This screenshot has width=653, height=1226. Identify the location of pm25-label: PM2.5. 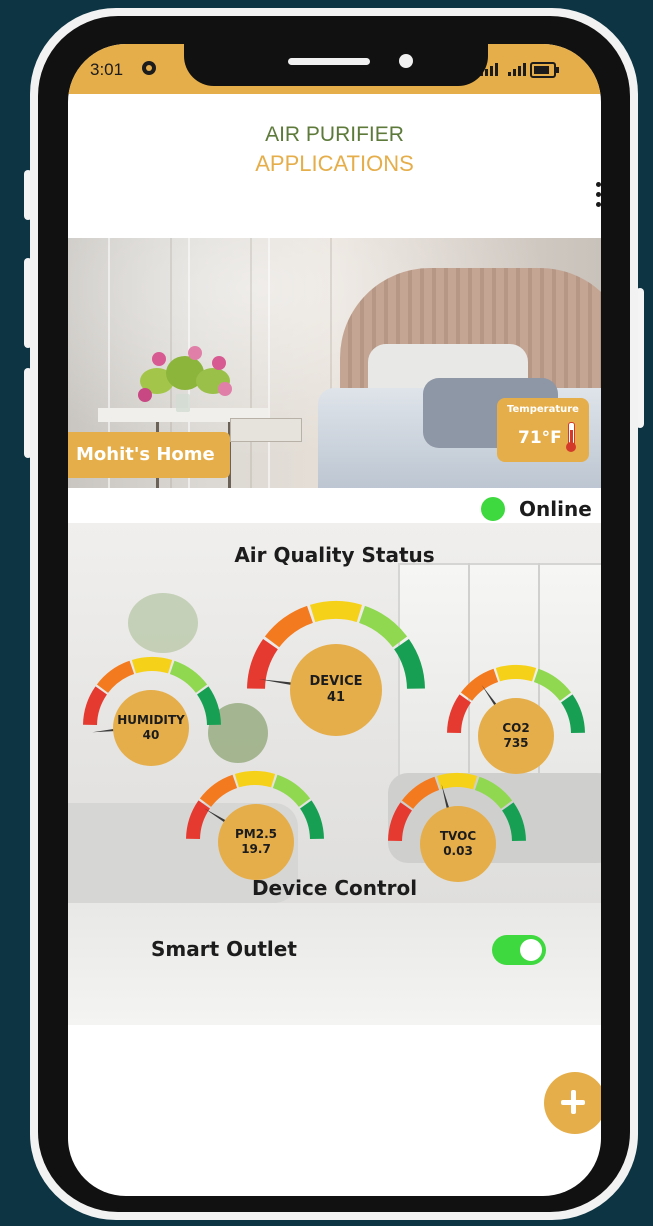
(256, 834).